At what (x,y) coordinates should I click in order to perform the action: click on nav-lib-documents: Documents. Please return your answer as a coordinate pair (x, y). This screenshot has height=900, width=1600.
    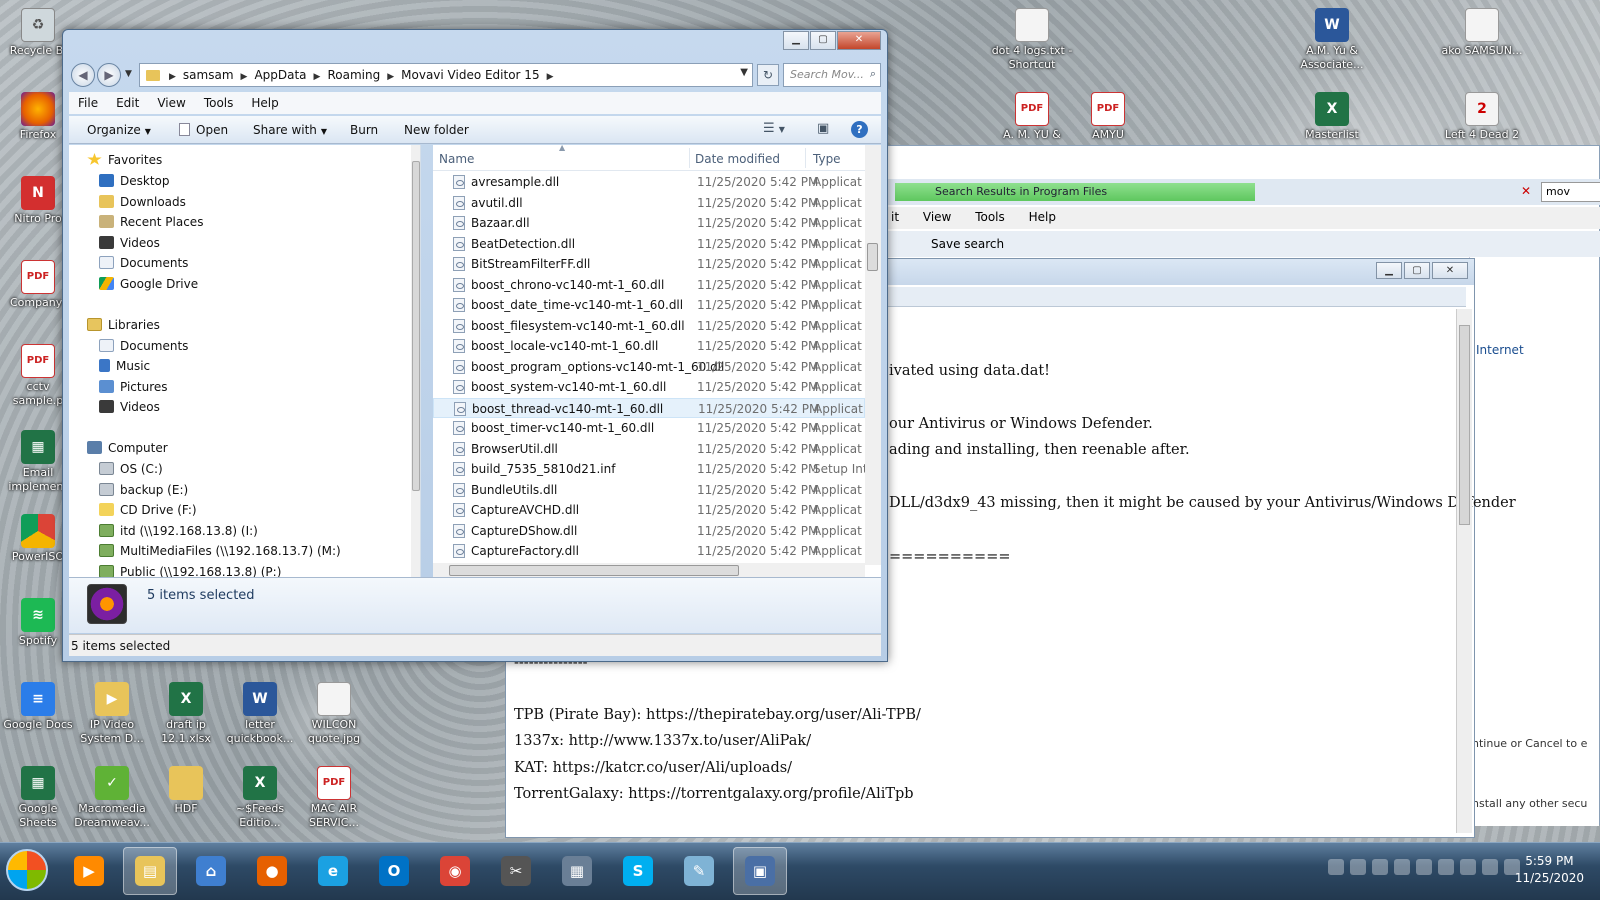
    Looking at the image, I should click on (143, 349).